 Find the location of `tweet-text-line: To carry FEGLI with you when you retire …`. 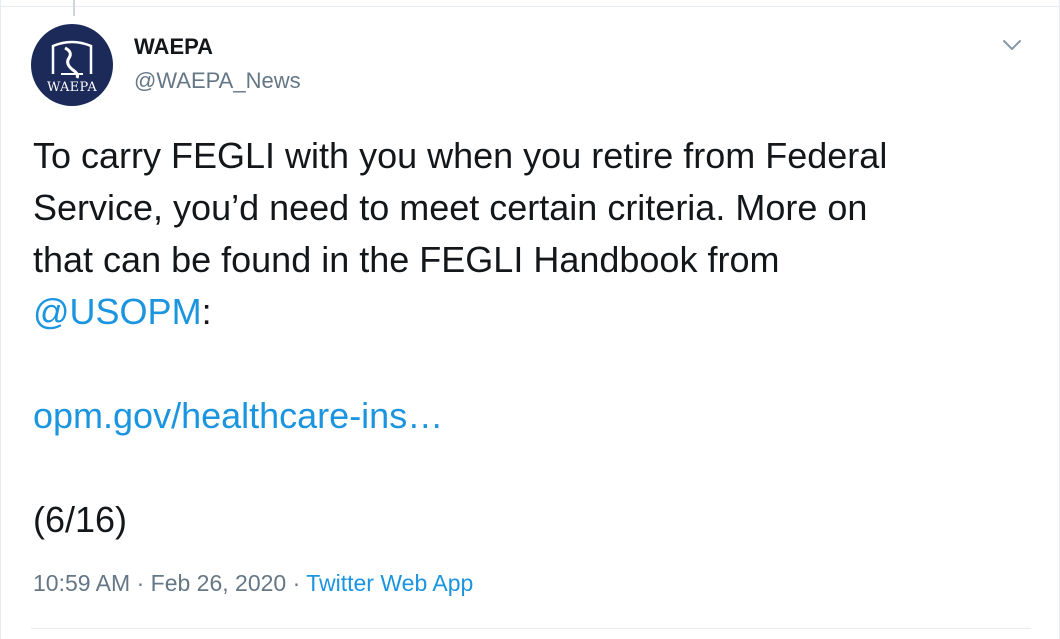

tweet-text-line: To carry FEGLI with you when you retire … is located at coordinates (460, 155).